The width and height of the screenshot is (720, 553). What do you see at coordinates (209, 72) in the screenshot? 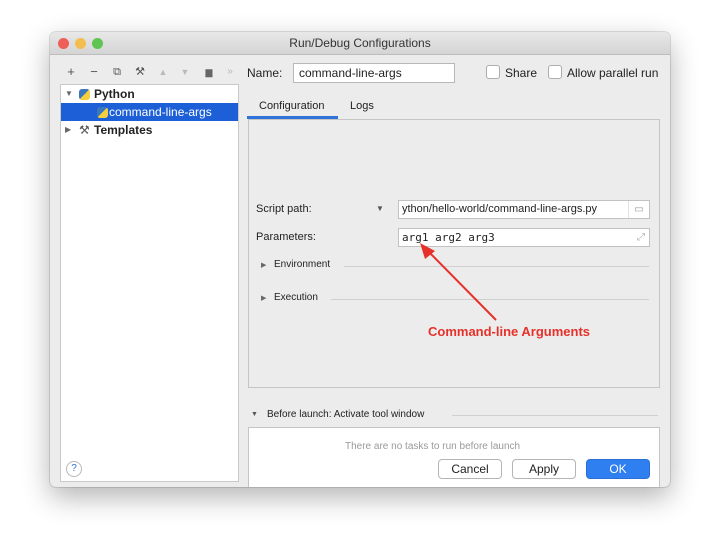
I see `folder-icon: ▆` at bounding box center [209, 72].